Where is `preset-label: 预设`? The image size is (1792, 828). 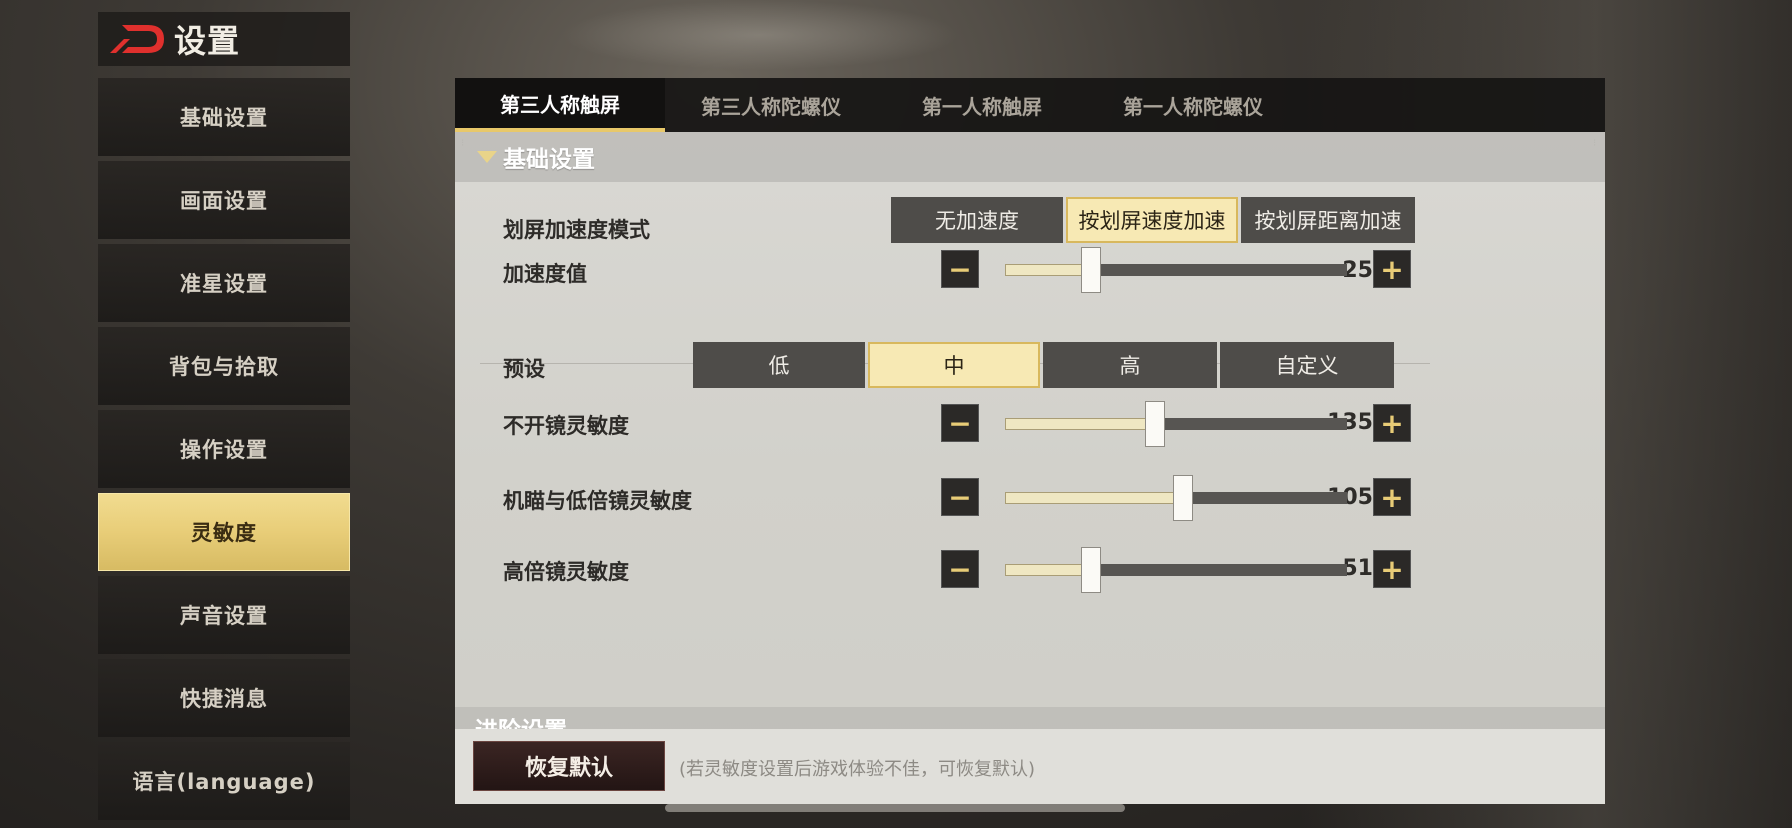
preset-label: 预设 is located at coordinates (524, 369).